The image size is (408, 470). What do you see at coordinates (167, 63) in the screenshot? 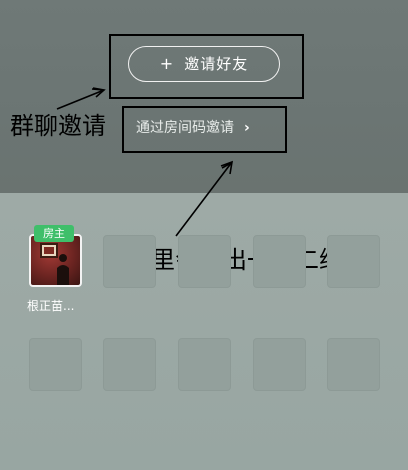
I see `plus-icon: +` at bounding box center [167, 63].